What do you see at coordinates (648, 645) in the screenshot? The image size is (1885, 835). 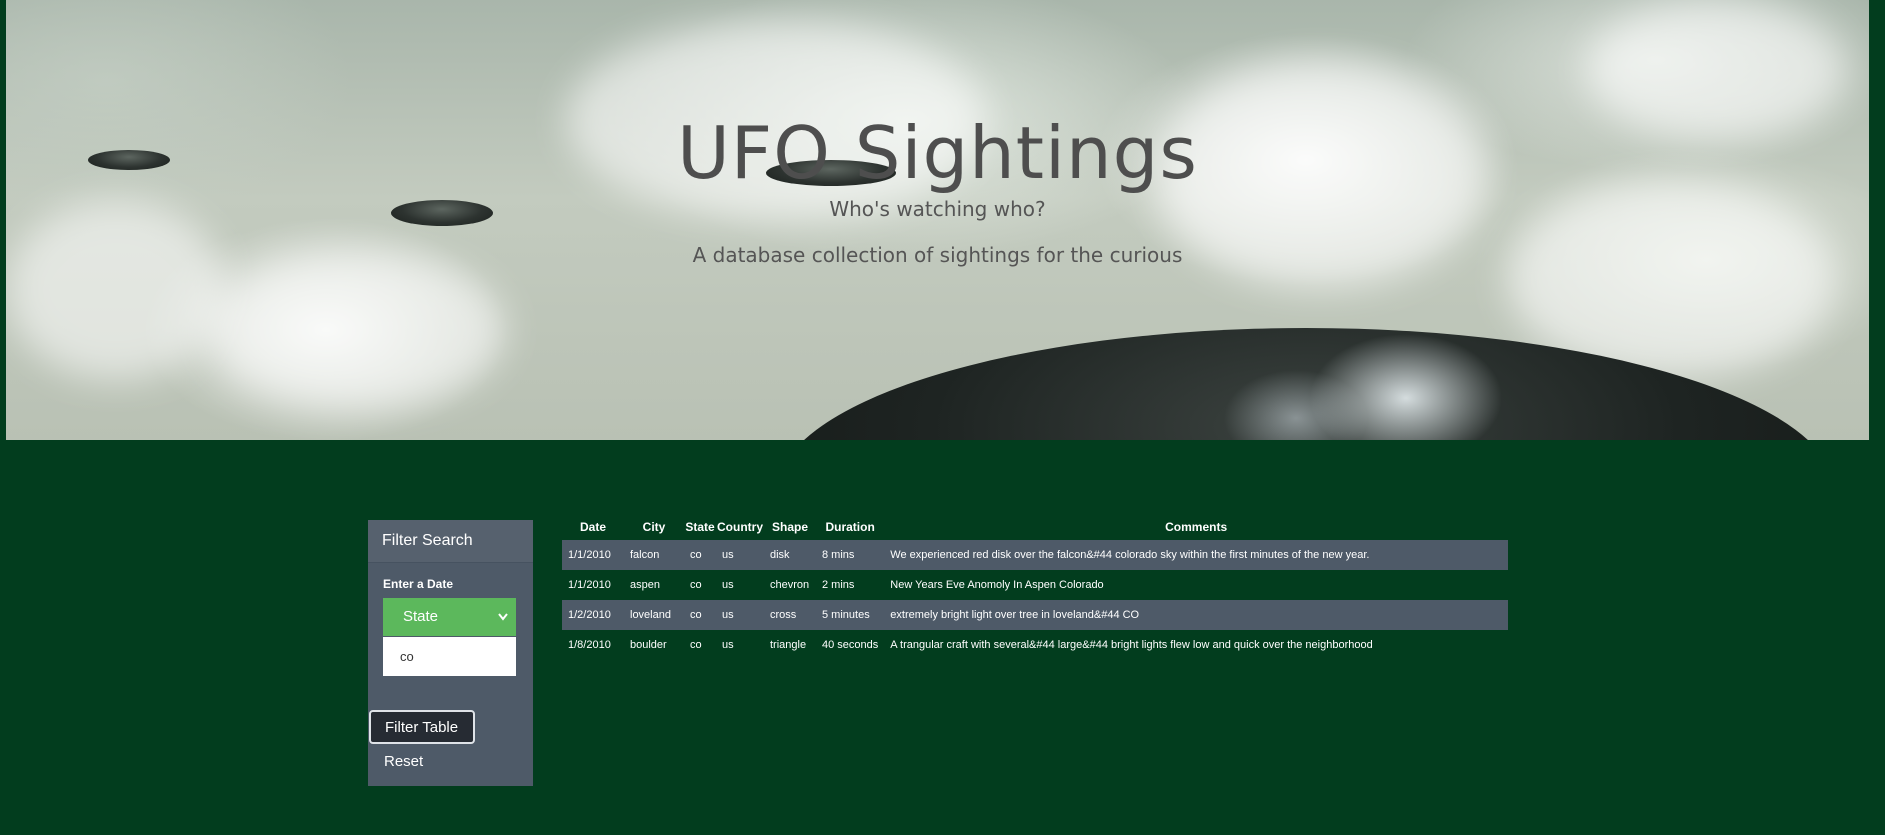 I see `cell-city: boulder` at bounding box center [648, 645].